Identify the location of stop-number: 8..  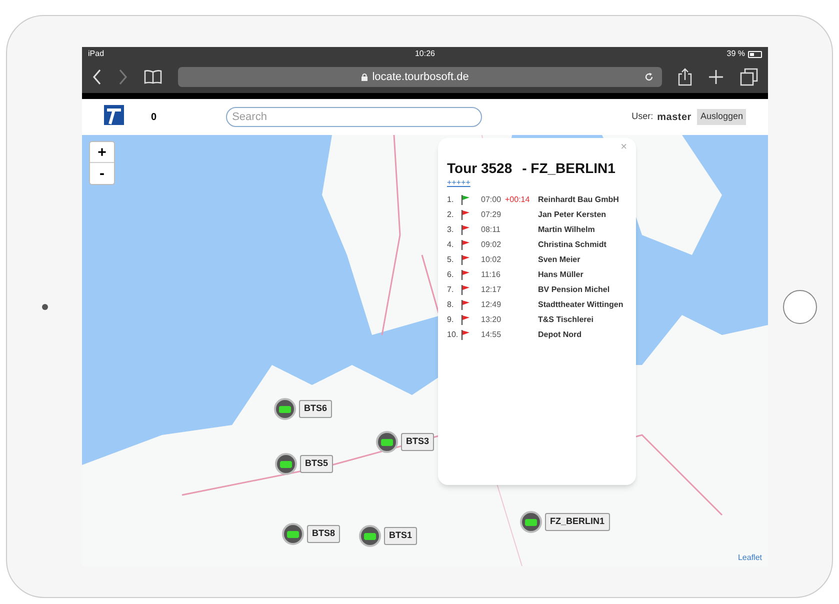
(451, 305).